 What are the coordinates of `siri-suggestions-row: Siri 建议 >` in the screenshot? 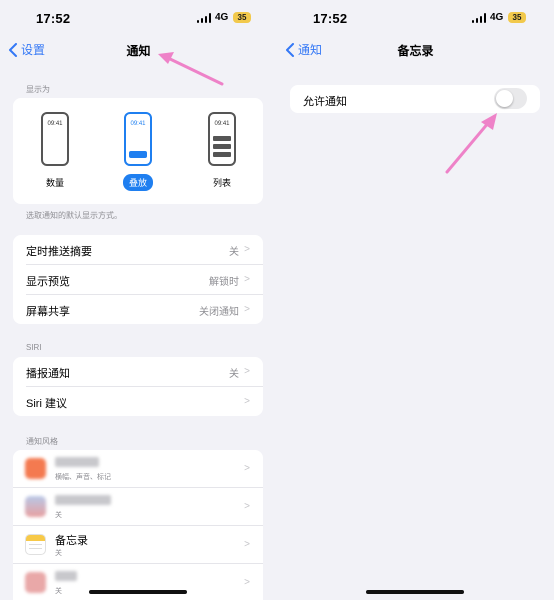 It's located at (144, 401).